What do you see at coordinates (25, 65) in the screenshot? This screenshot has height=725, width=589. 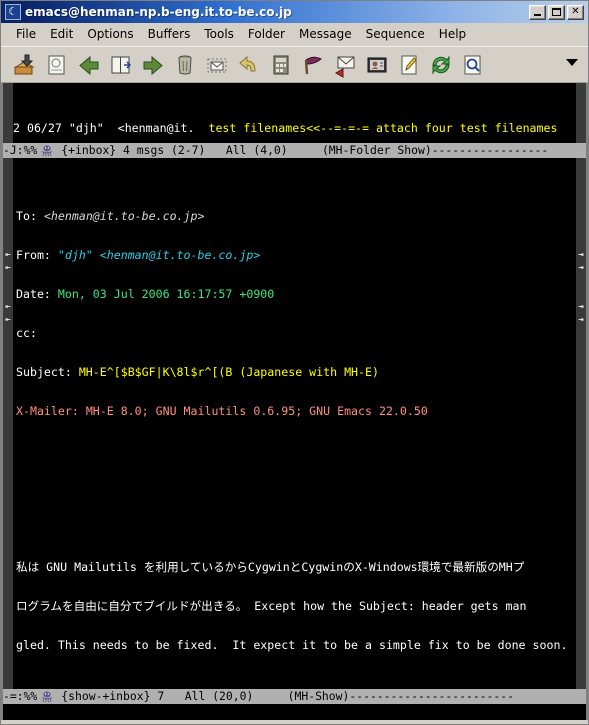 I see `inc-mail-icon` at bounding box center [25, 65].